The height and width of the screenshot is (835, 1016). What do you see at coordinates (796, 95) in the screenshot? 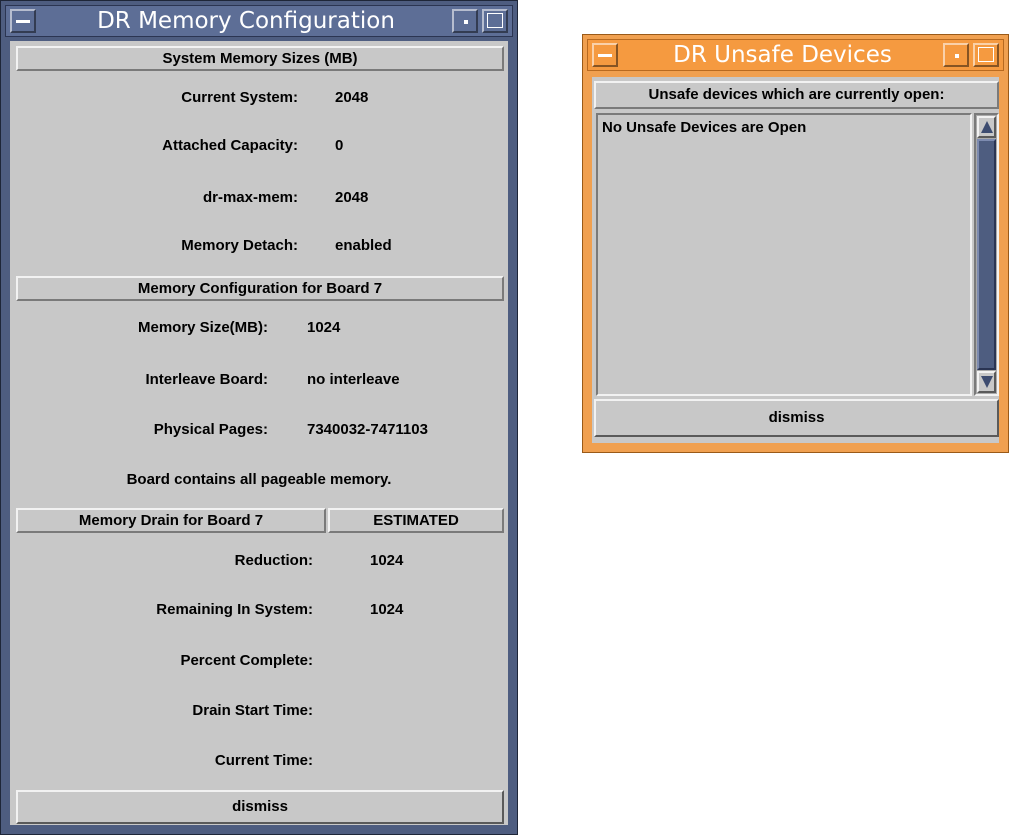
I see `unsafe-devices-header: Unsafe devices which are currently open:` at bounding box center [796, 95].